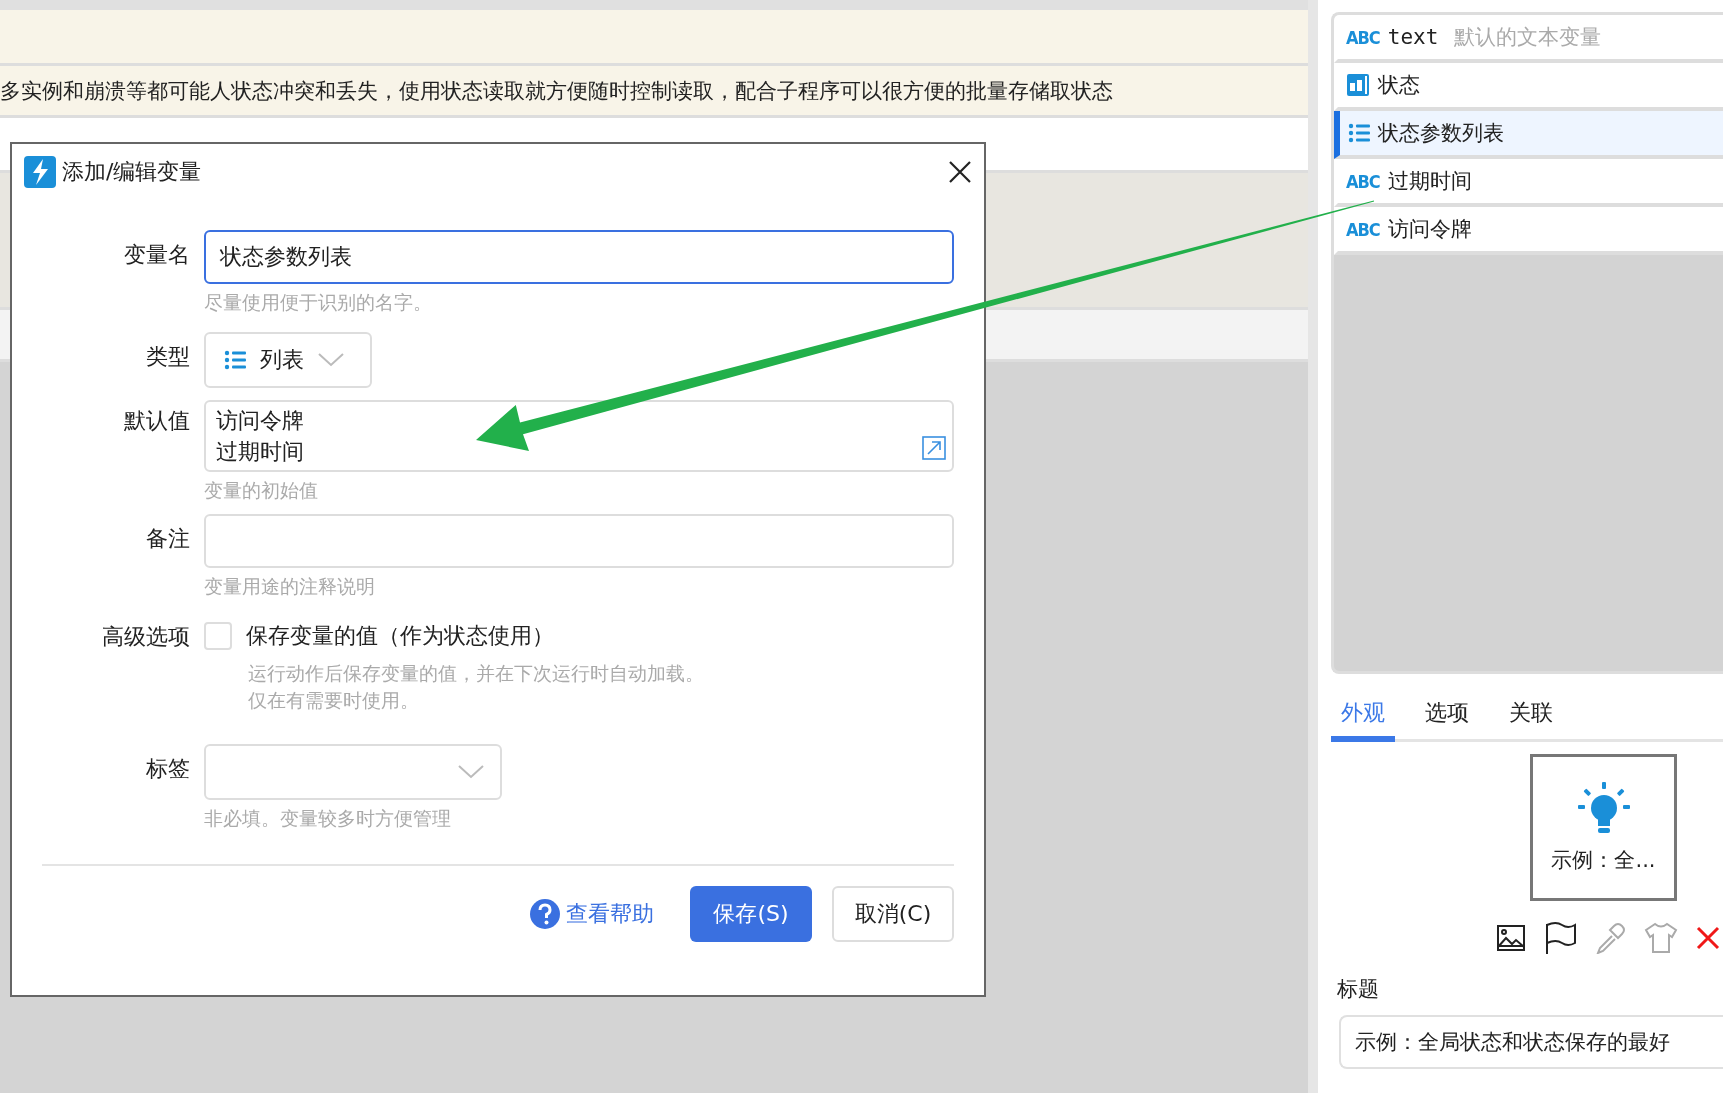  I want to click on variable-name: 访问令牌, so click(1429, 229).